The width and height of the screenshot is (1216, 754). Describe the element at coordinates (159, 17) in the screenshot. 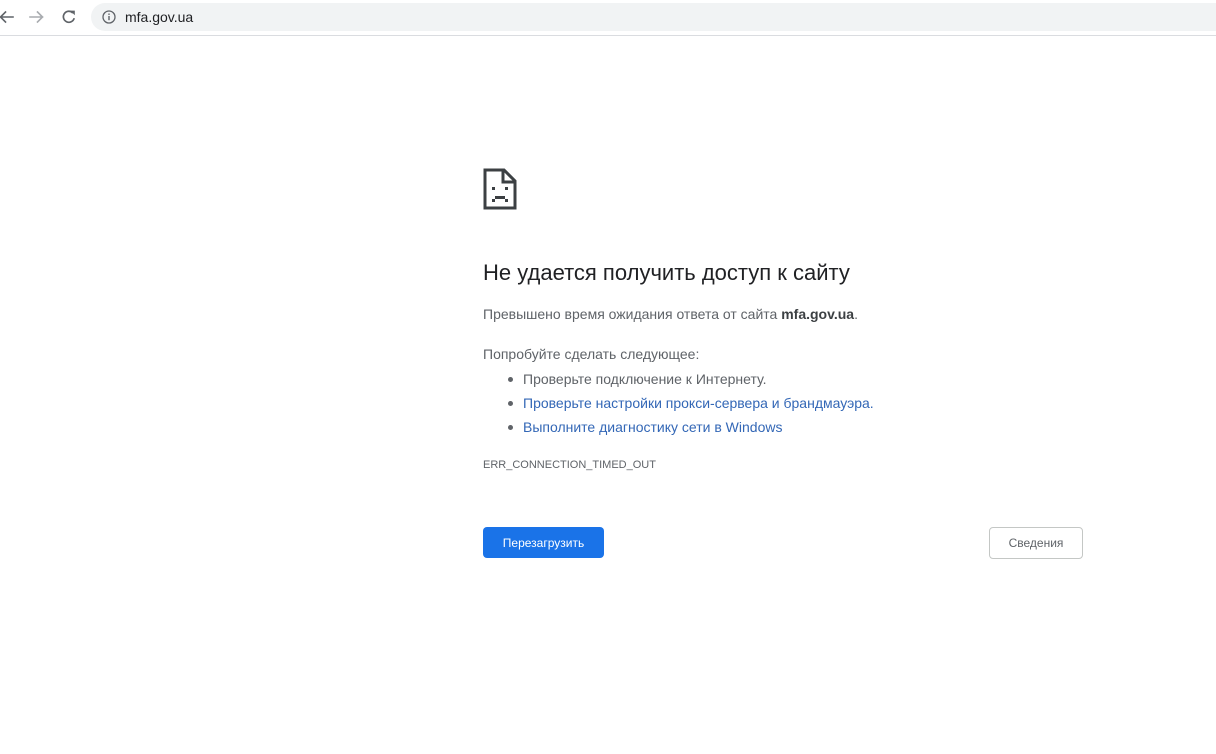

I see `url-text: mfa.gov.ua` at that location.